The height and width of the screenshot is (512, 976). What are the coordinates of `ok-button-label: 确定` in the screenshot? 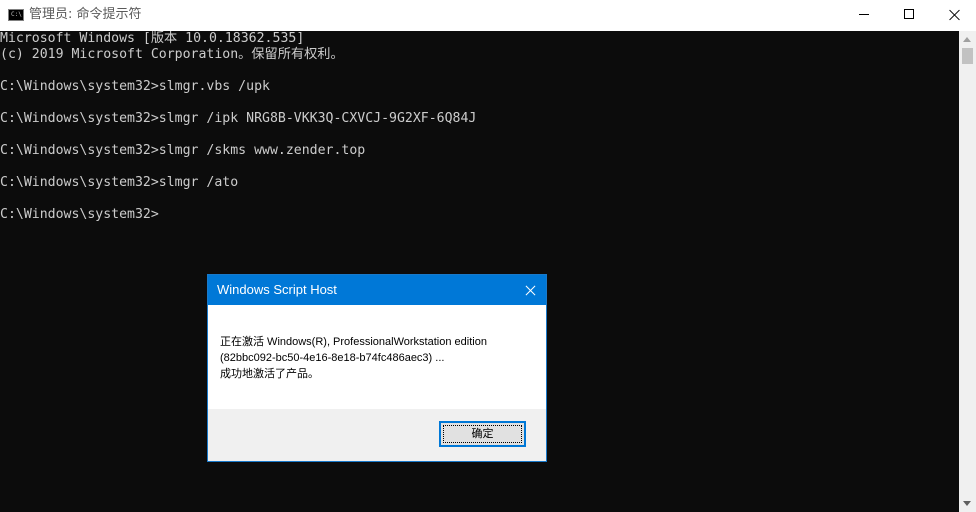 It's located at (482, 434).